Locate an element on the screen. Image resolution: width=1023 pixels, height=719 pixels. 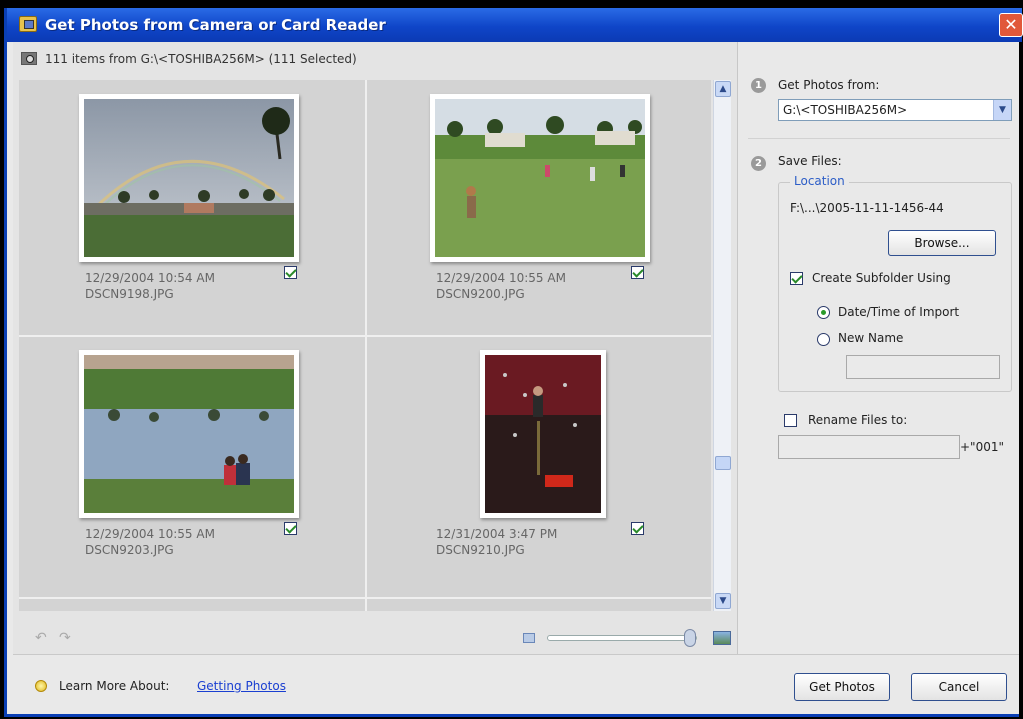
rotate-left-icon: ↶ is located at coordinates (43, 638).